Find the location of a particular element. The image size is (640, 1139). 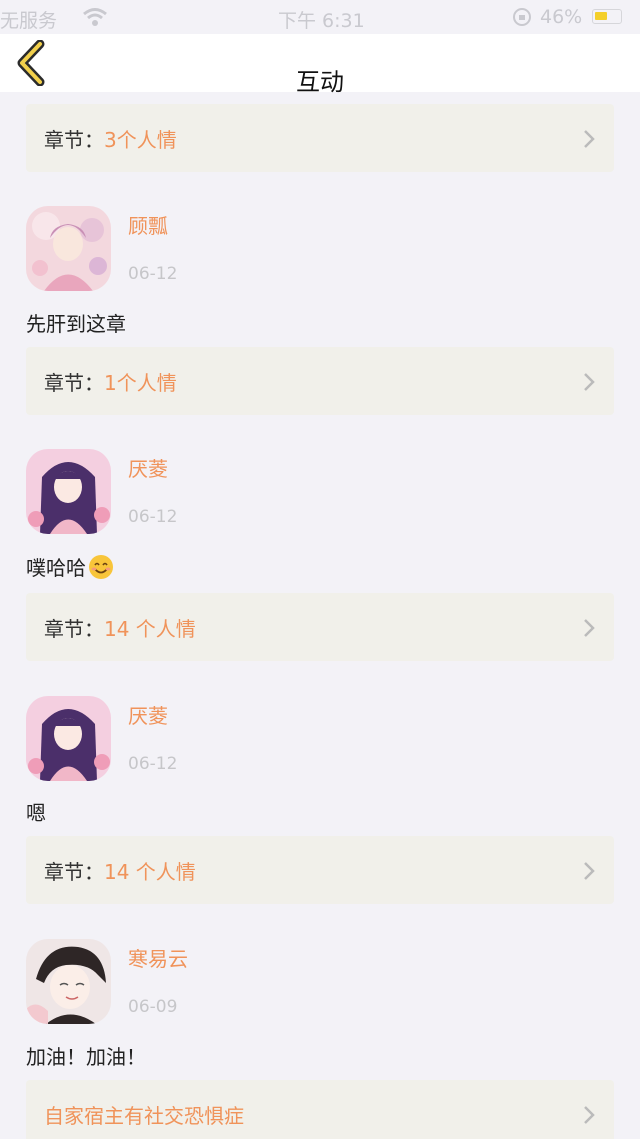

carrier-label: 无服务 is located at coordinates (29, 21).